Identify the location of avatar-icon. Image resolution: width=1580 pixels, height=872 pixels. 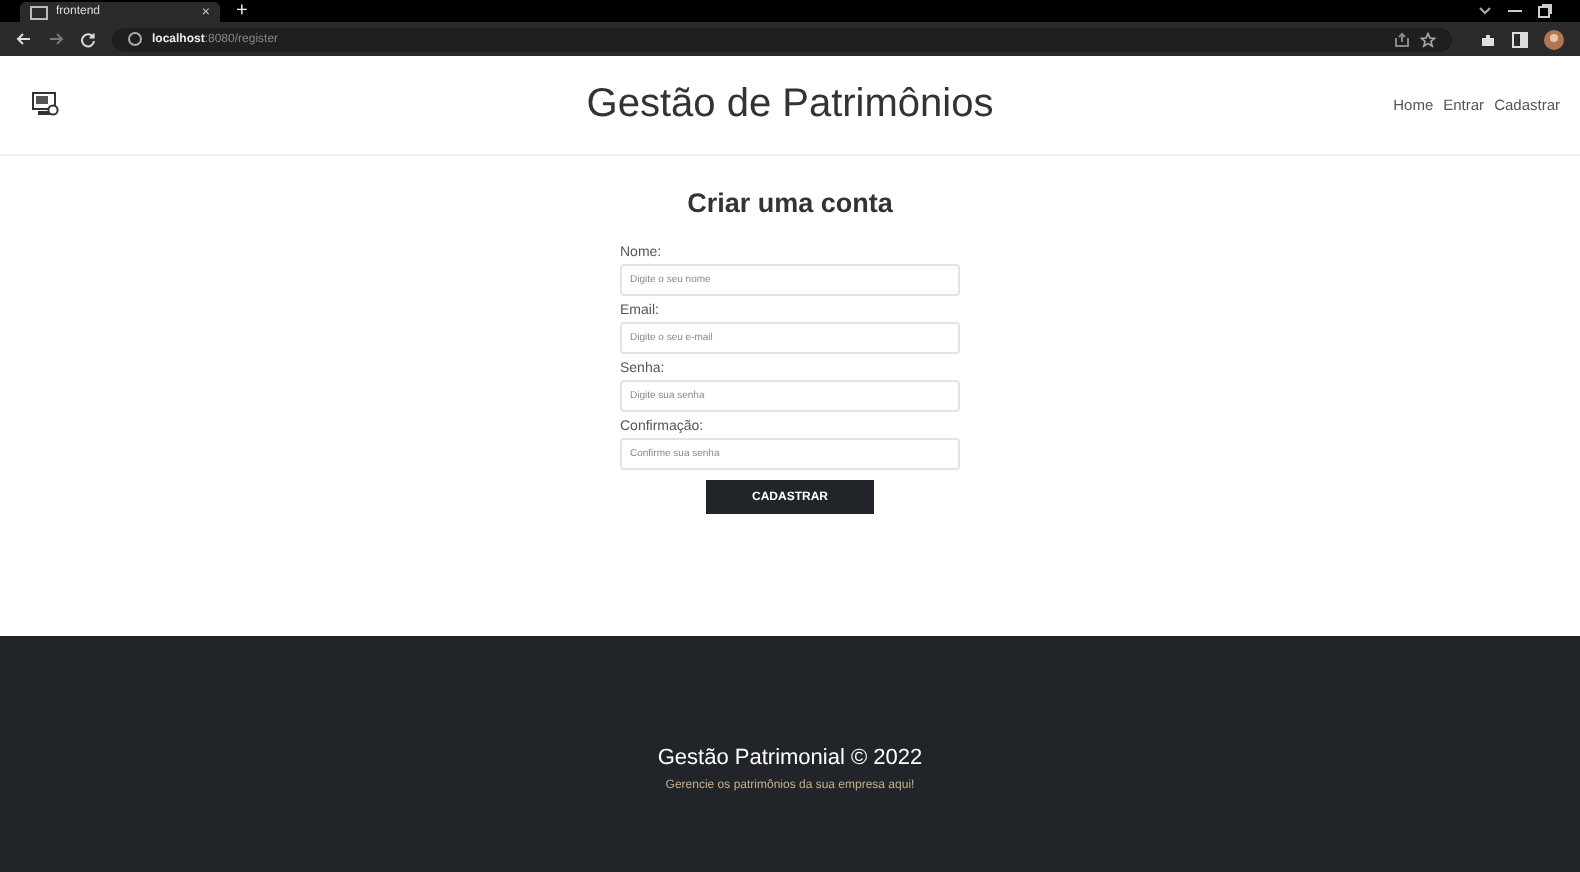
(1554, 39).